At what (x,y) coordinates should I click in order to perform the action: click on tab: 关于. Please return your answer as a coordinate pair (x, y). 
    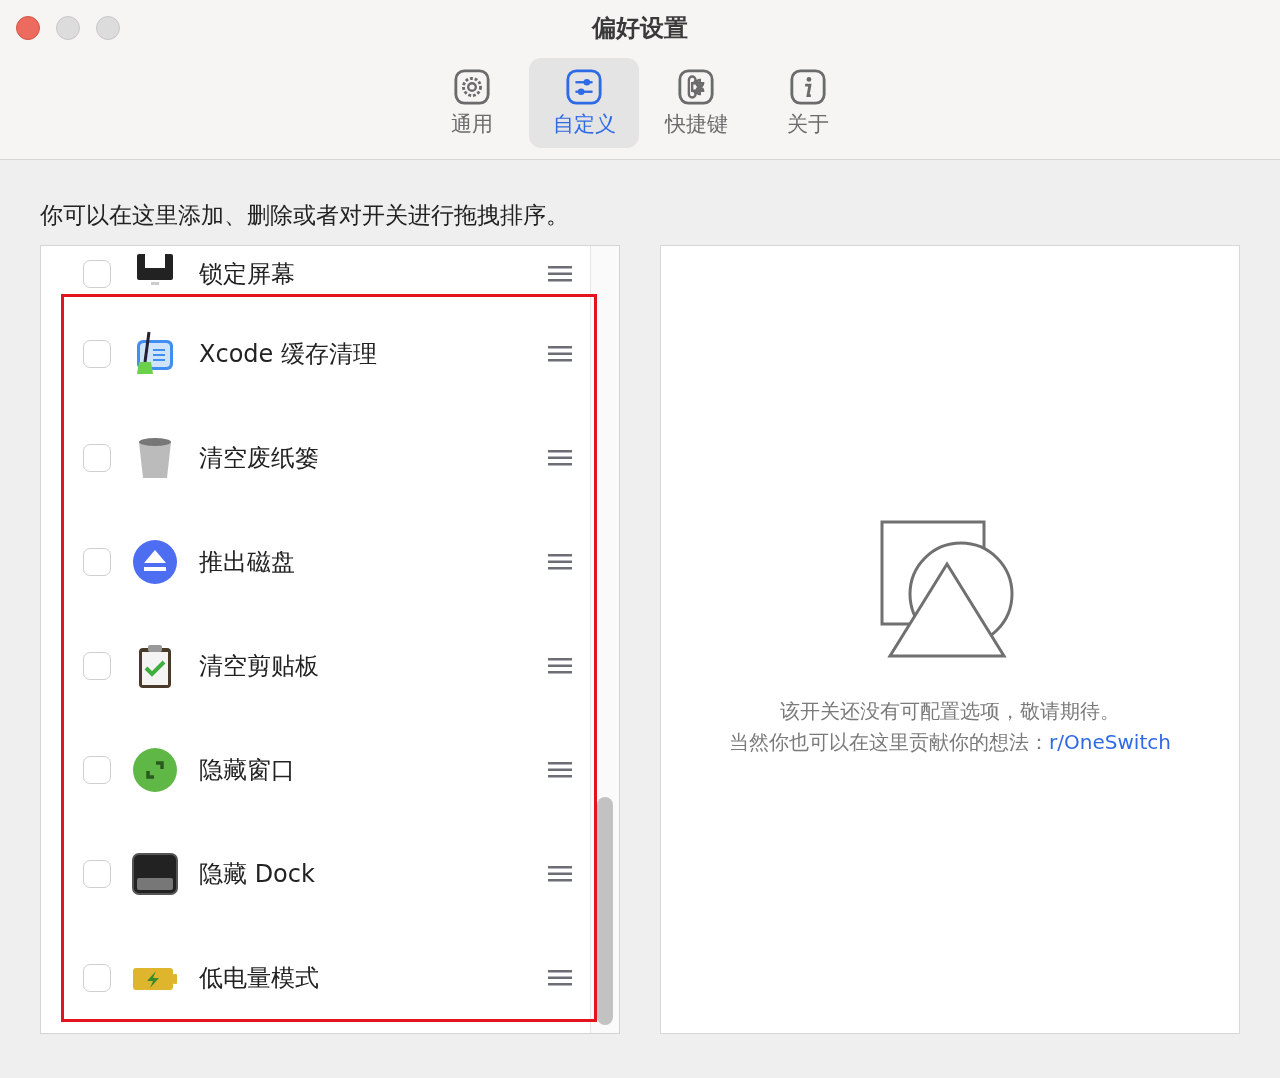
    Looking at the image, I should click on (808, 103).